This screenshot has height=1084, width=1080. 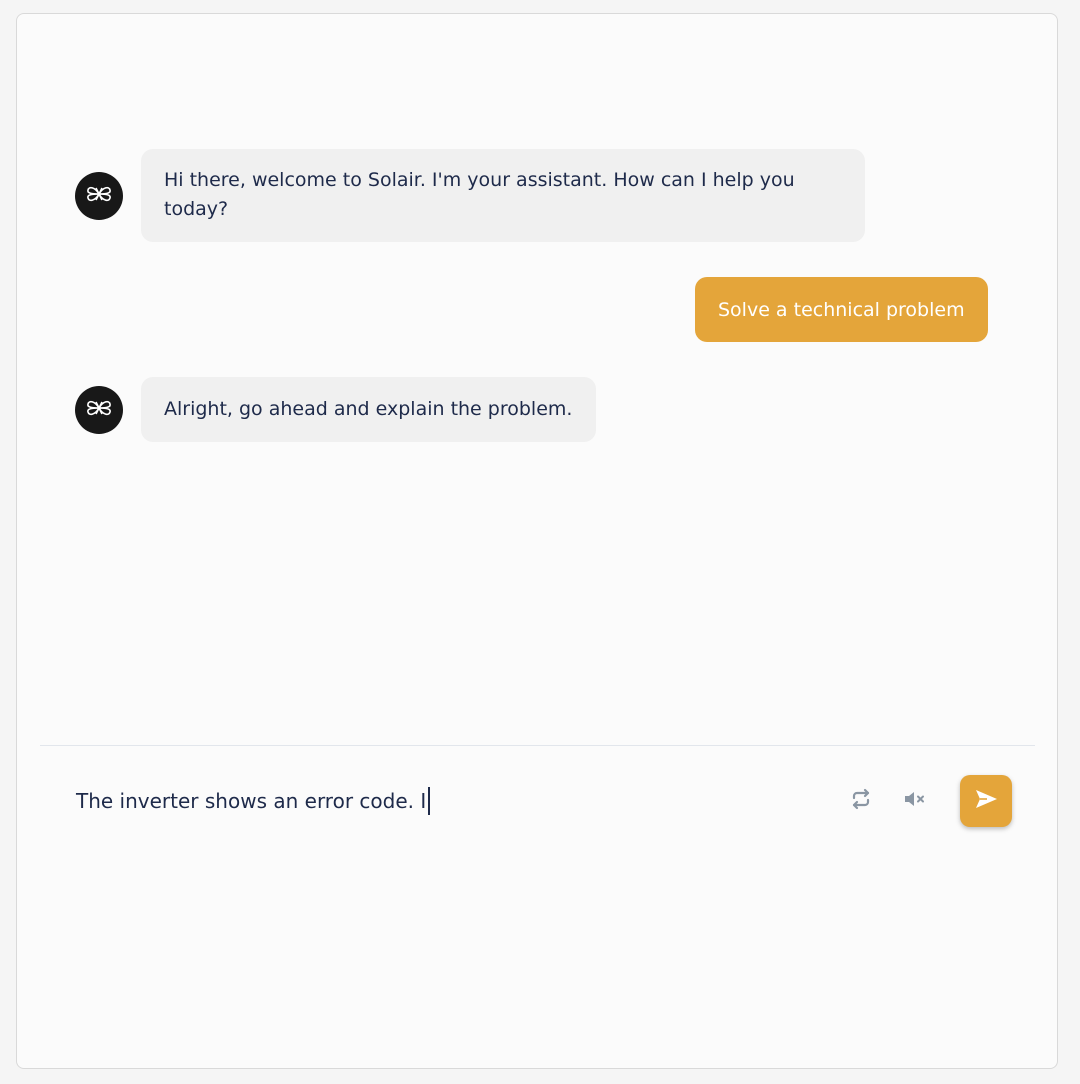 I want to click on volume-muted-icon, so click(x=915, y=801).